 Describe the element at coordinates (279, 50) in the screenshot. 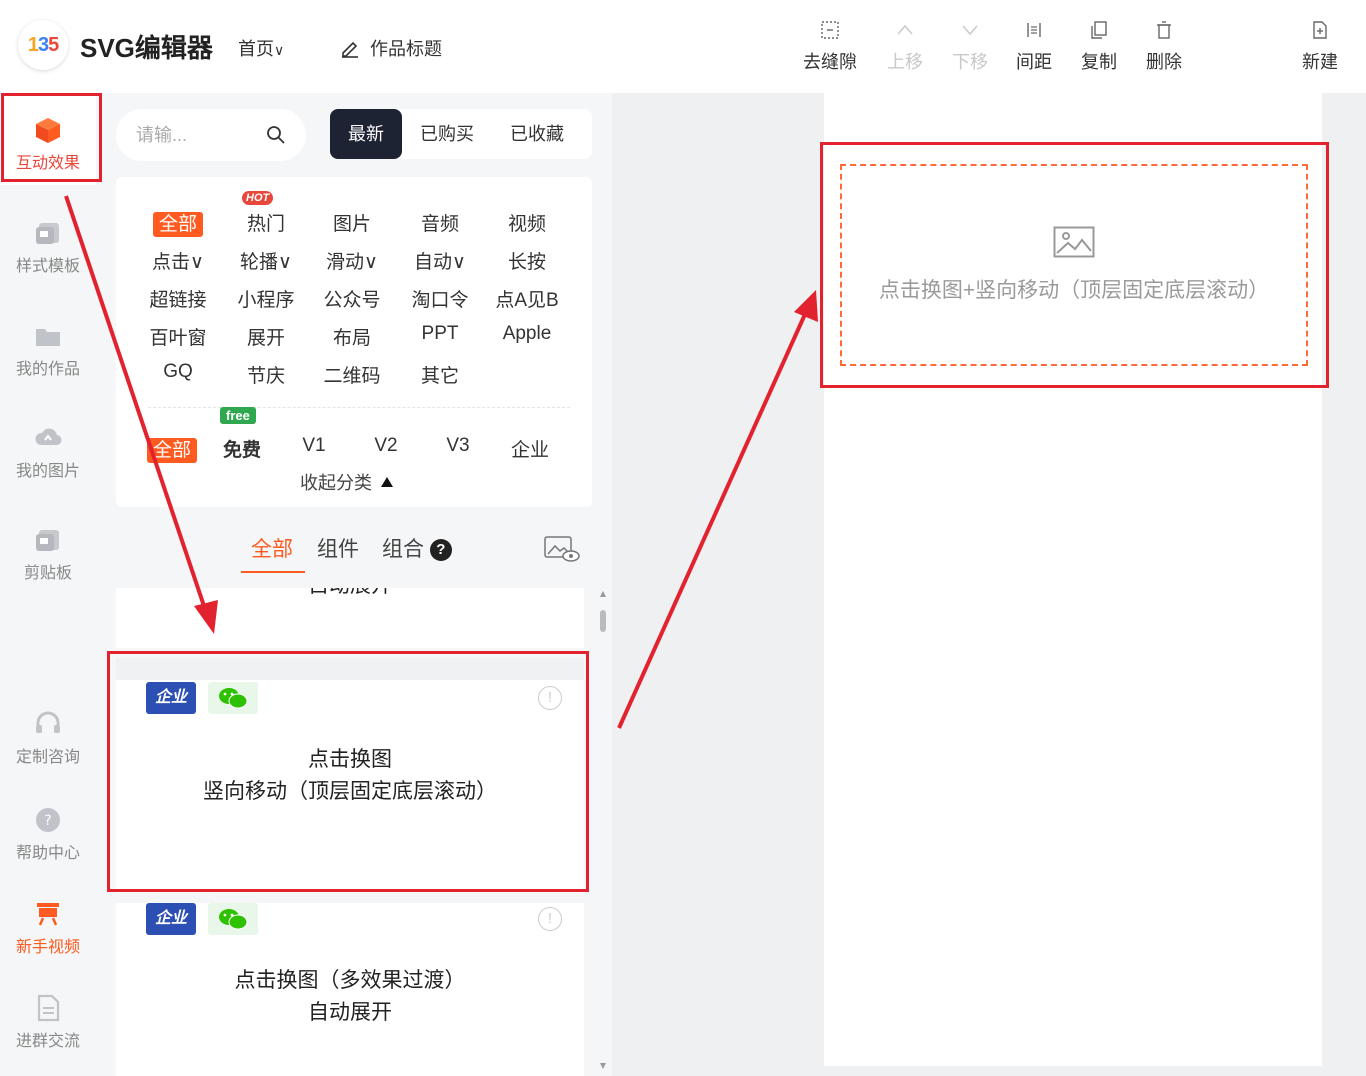

I see `chevron-down-icon: ∨` at that location.